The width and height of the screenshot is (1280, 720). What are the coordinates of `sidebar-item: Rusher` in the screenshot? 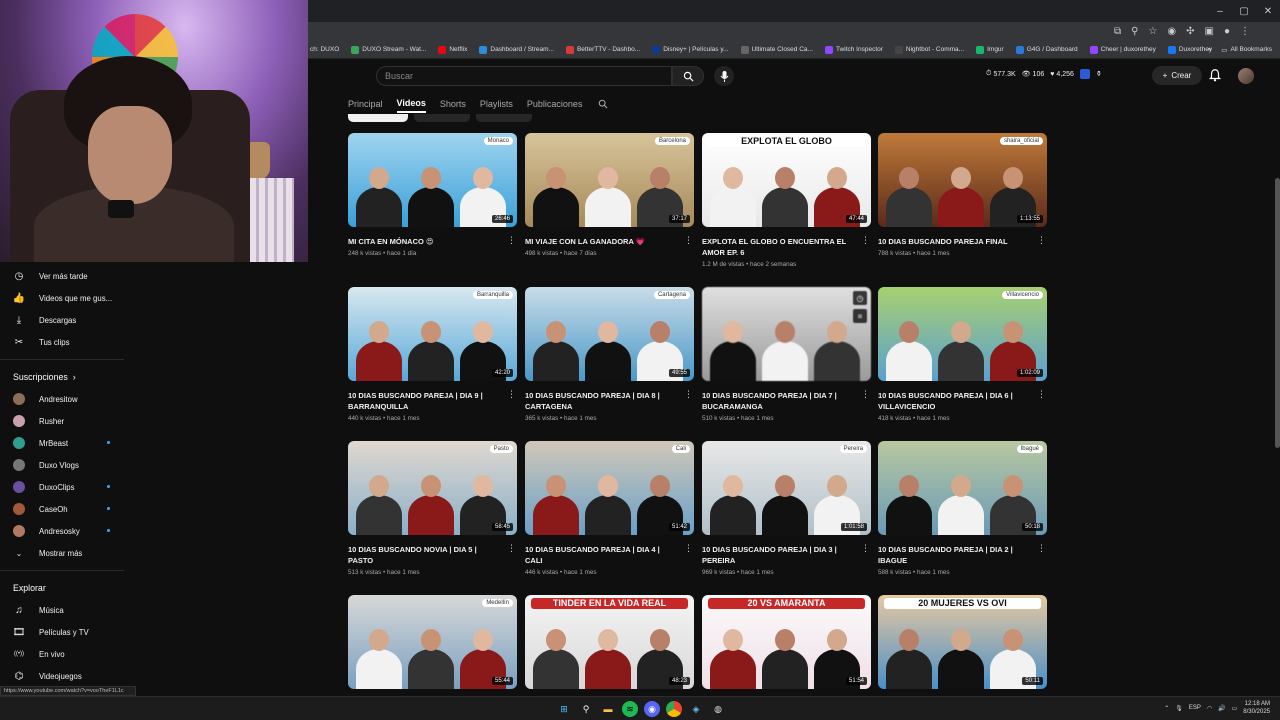 It's located at (64, 421).